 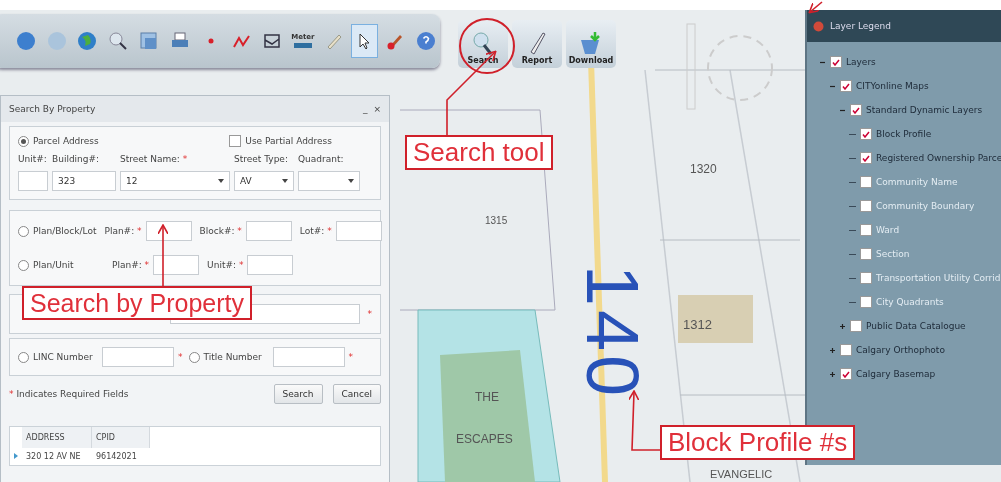 I want to click on close-button: ×, so click(x=377, y=109).